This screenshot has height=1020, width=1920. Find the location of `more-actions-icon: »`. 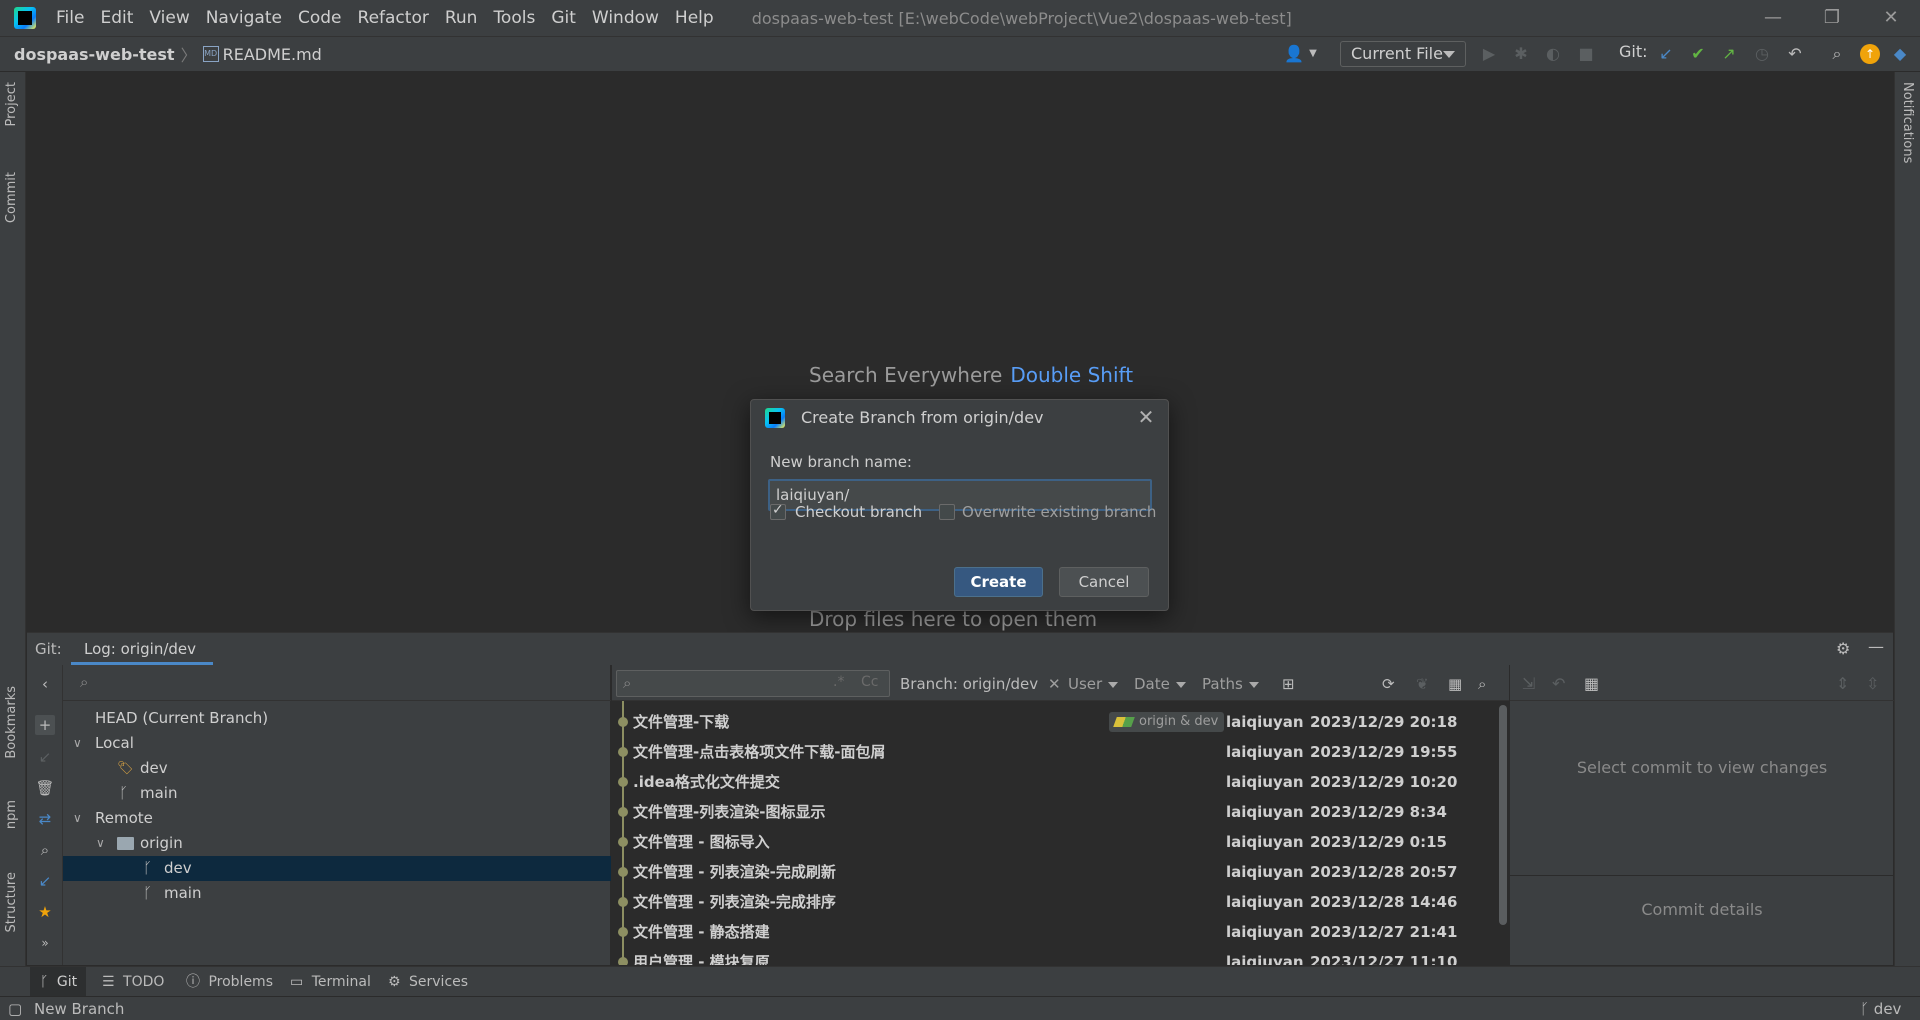

more-actions-icon: » is located at coordinates (45, 943).